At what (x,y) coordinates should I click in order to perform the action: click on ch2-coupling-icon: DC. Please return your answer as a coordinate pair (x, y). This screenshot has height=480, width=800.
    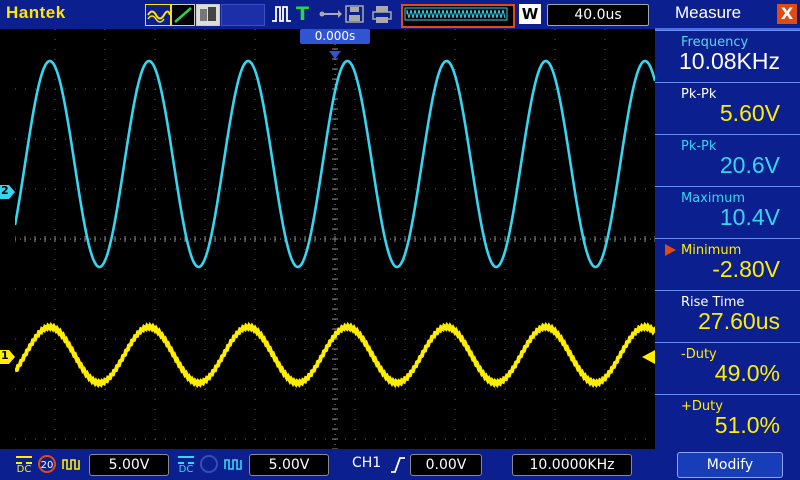
    Looking at the image, I should click on (186, 464).